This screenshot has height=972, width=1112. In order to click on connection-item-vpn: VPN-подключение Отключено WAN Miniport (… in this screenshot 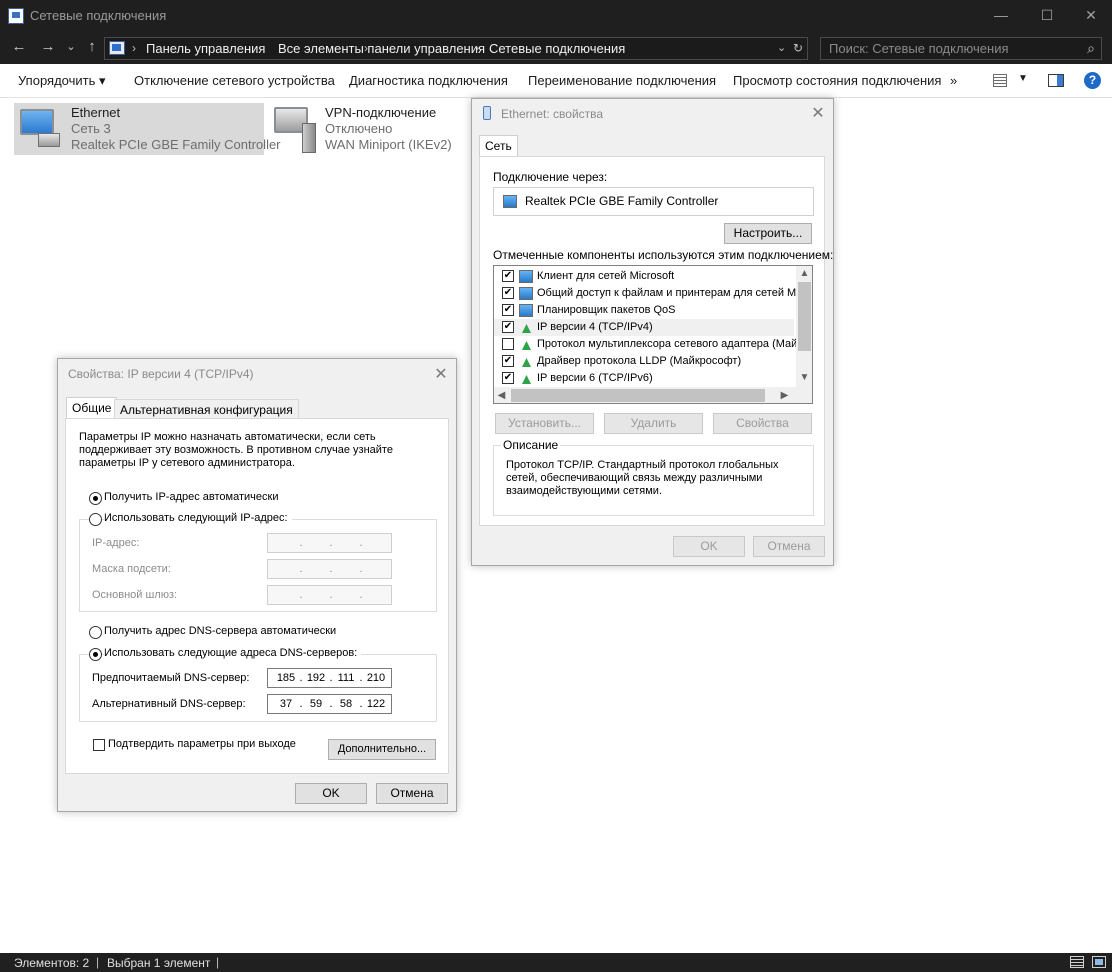, I will do `click(368, 129)`.